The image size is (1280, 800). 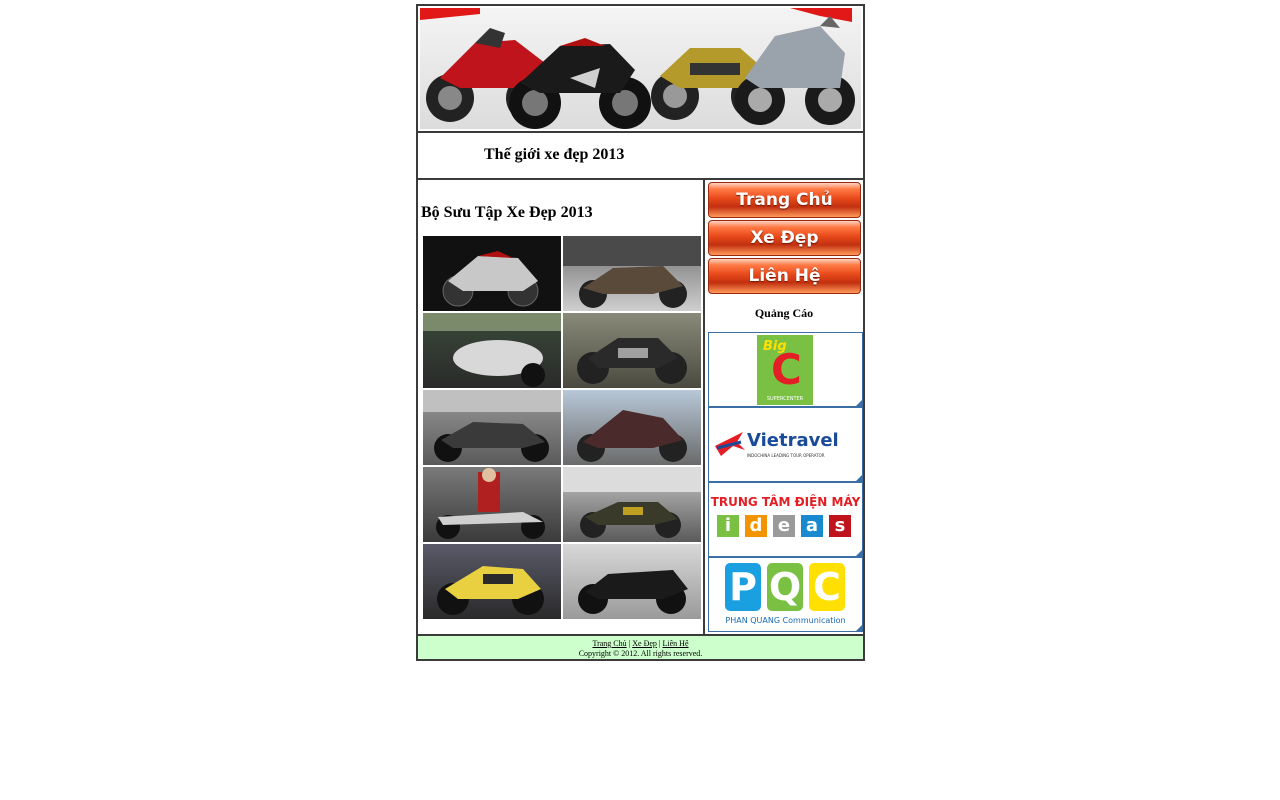 I want to click on footer-link-contact: Liên Hệ, so click(x=676, y=643).